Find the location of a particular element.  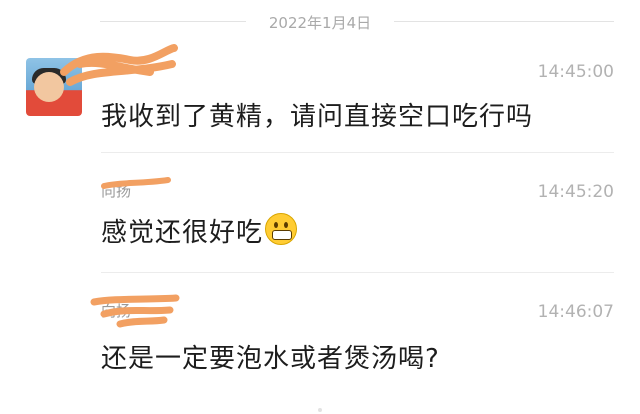

message-text-1: 我收到了黄精，请问直接空口吃行吗 is located at coordinates (317, 114).